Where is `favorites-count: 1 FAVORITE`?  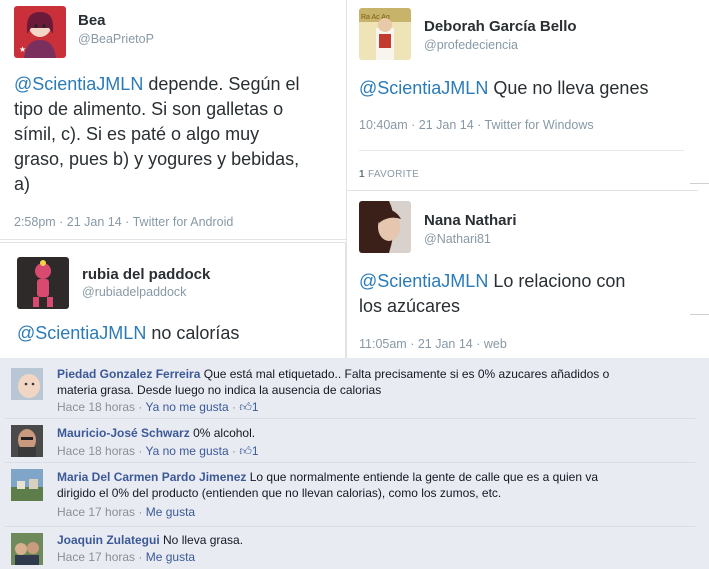
favorites-count: 1 FAVORITE is located at coordinates (389, 174).